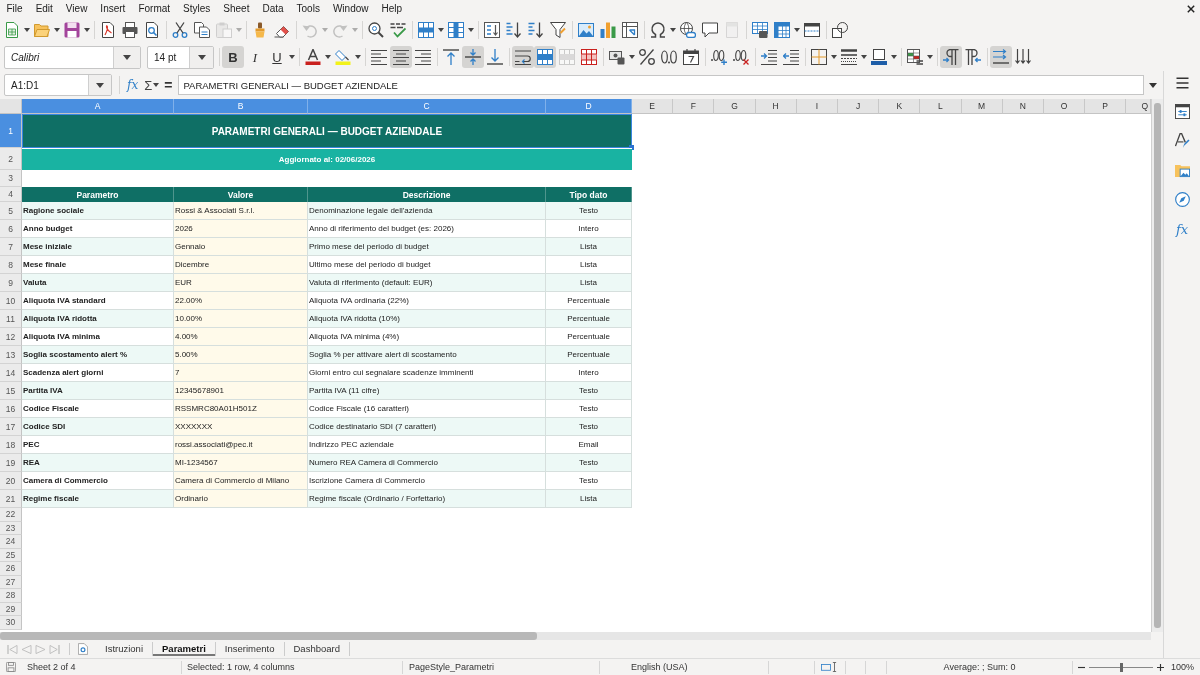  What do you see at coordinates (180, 30) in the screenshot?
I see `scissors-icon` at bounding box center [180, 30].